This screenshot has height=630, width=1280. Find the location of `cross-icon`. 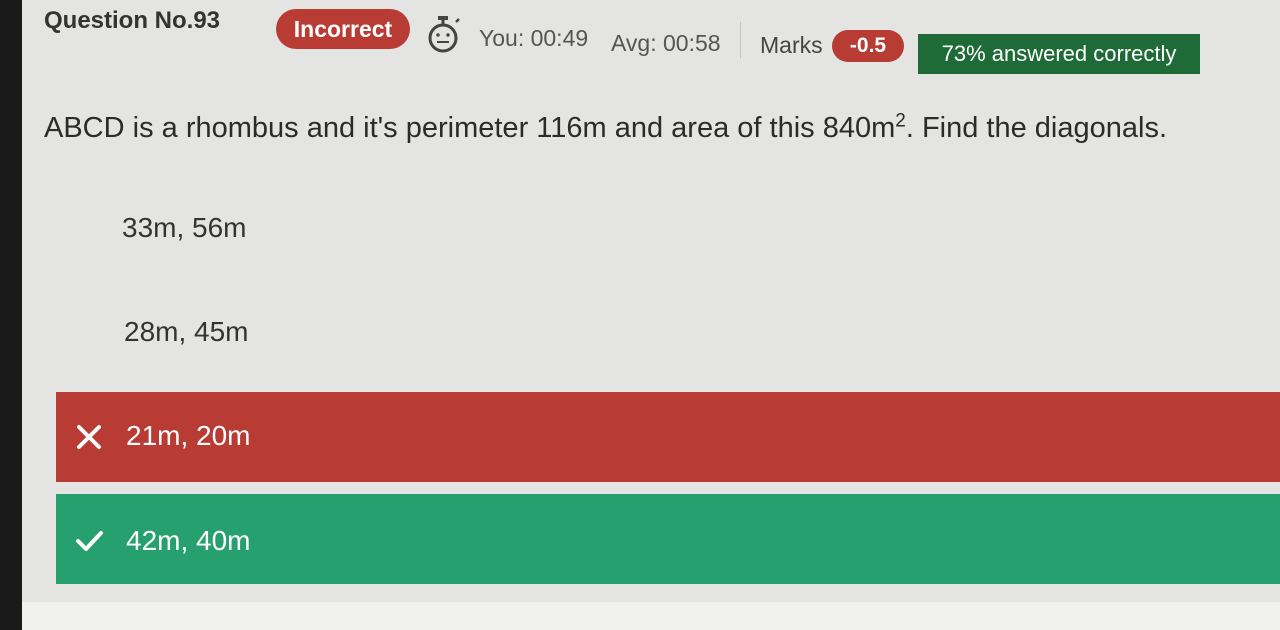

cross-icon is located at coordinates (89, 437).